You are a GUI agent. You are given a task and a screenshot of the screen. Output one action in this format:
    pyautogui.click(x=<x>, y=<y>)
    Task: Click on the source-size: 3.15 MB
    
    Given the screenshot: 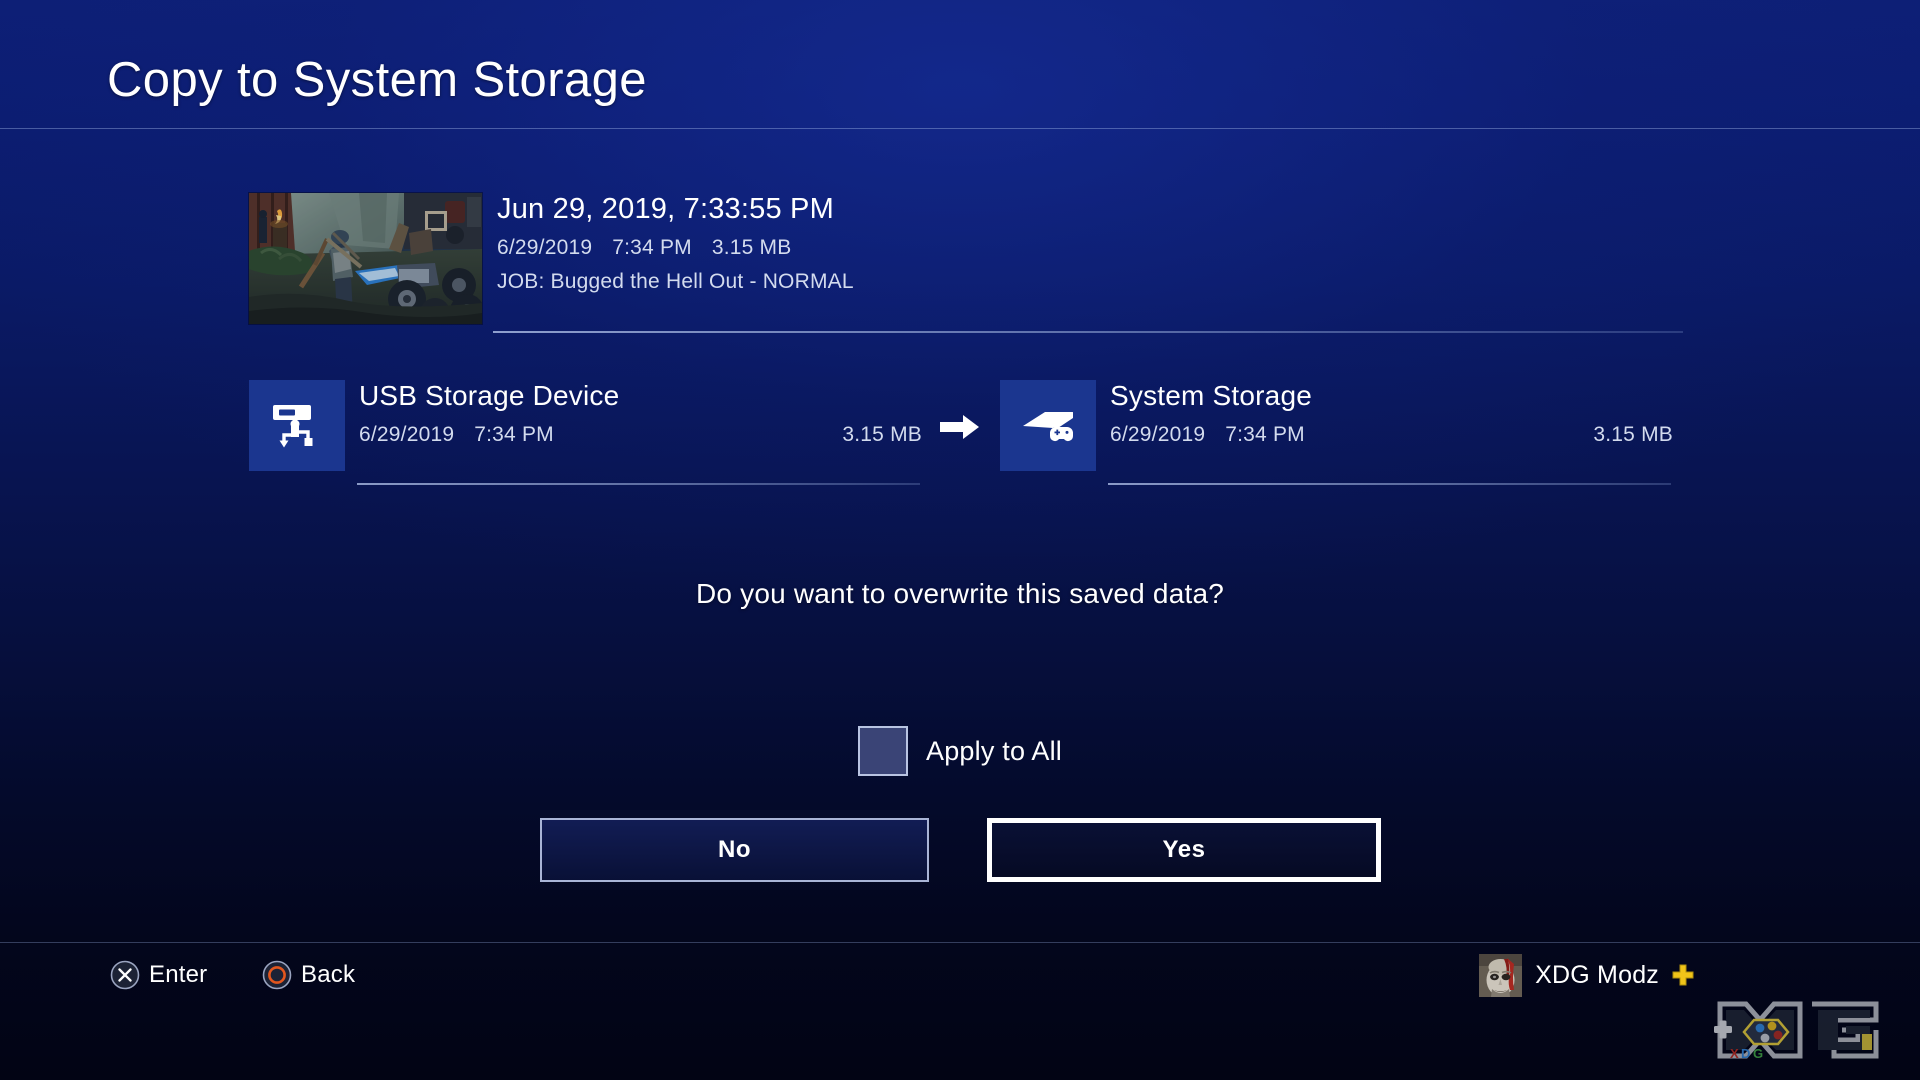 What is the action you would take?
    pyautogui.click(x=882, y=434)
    